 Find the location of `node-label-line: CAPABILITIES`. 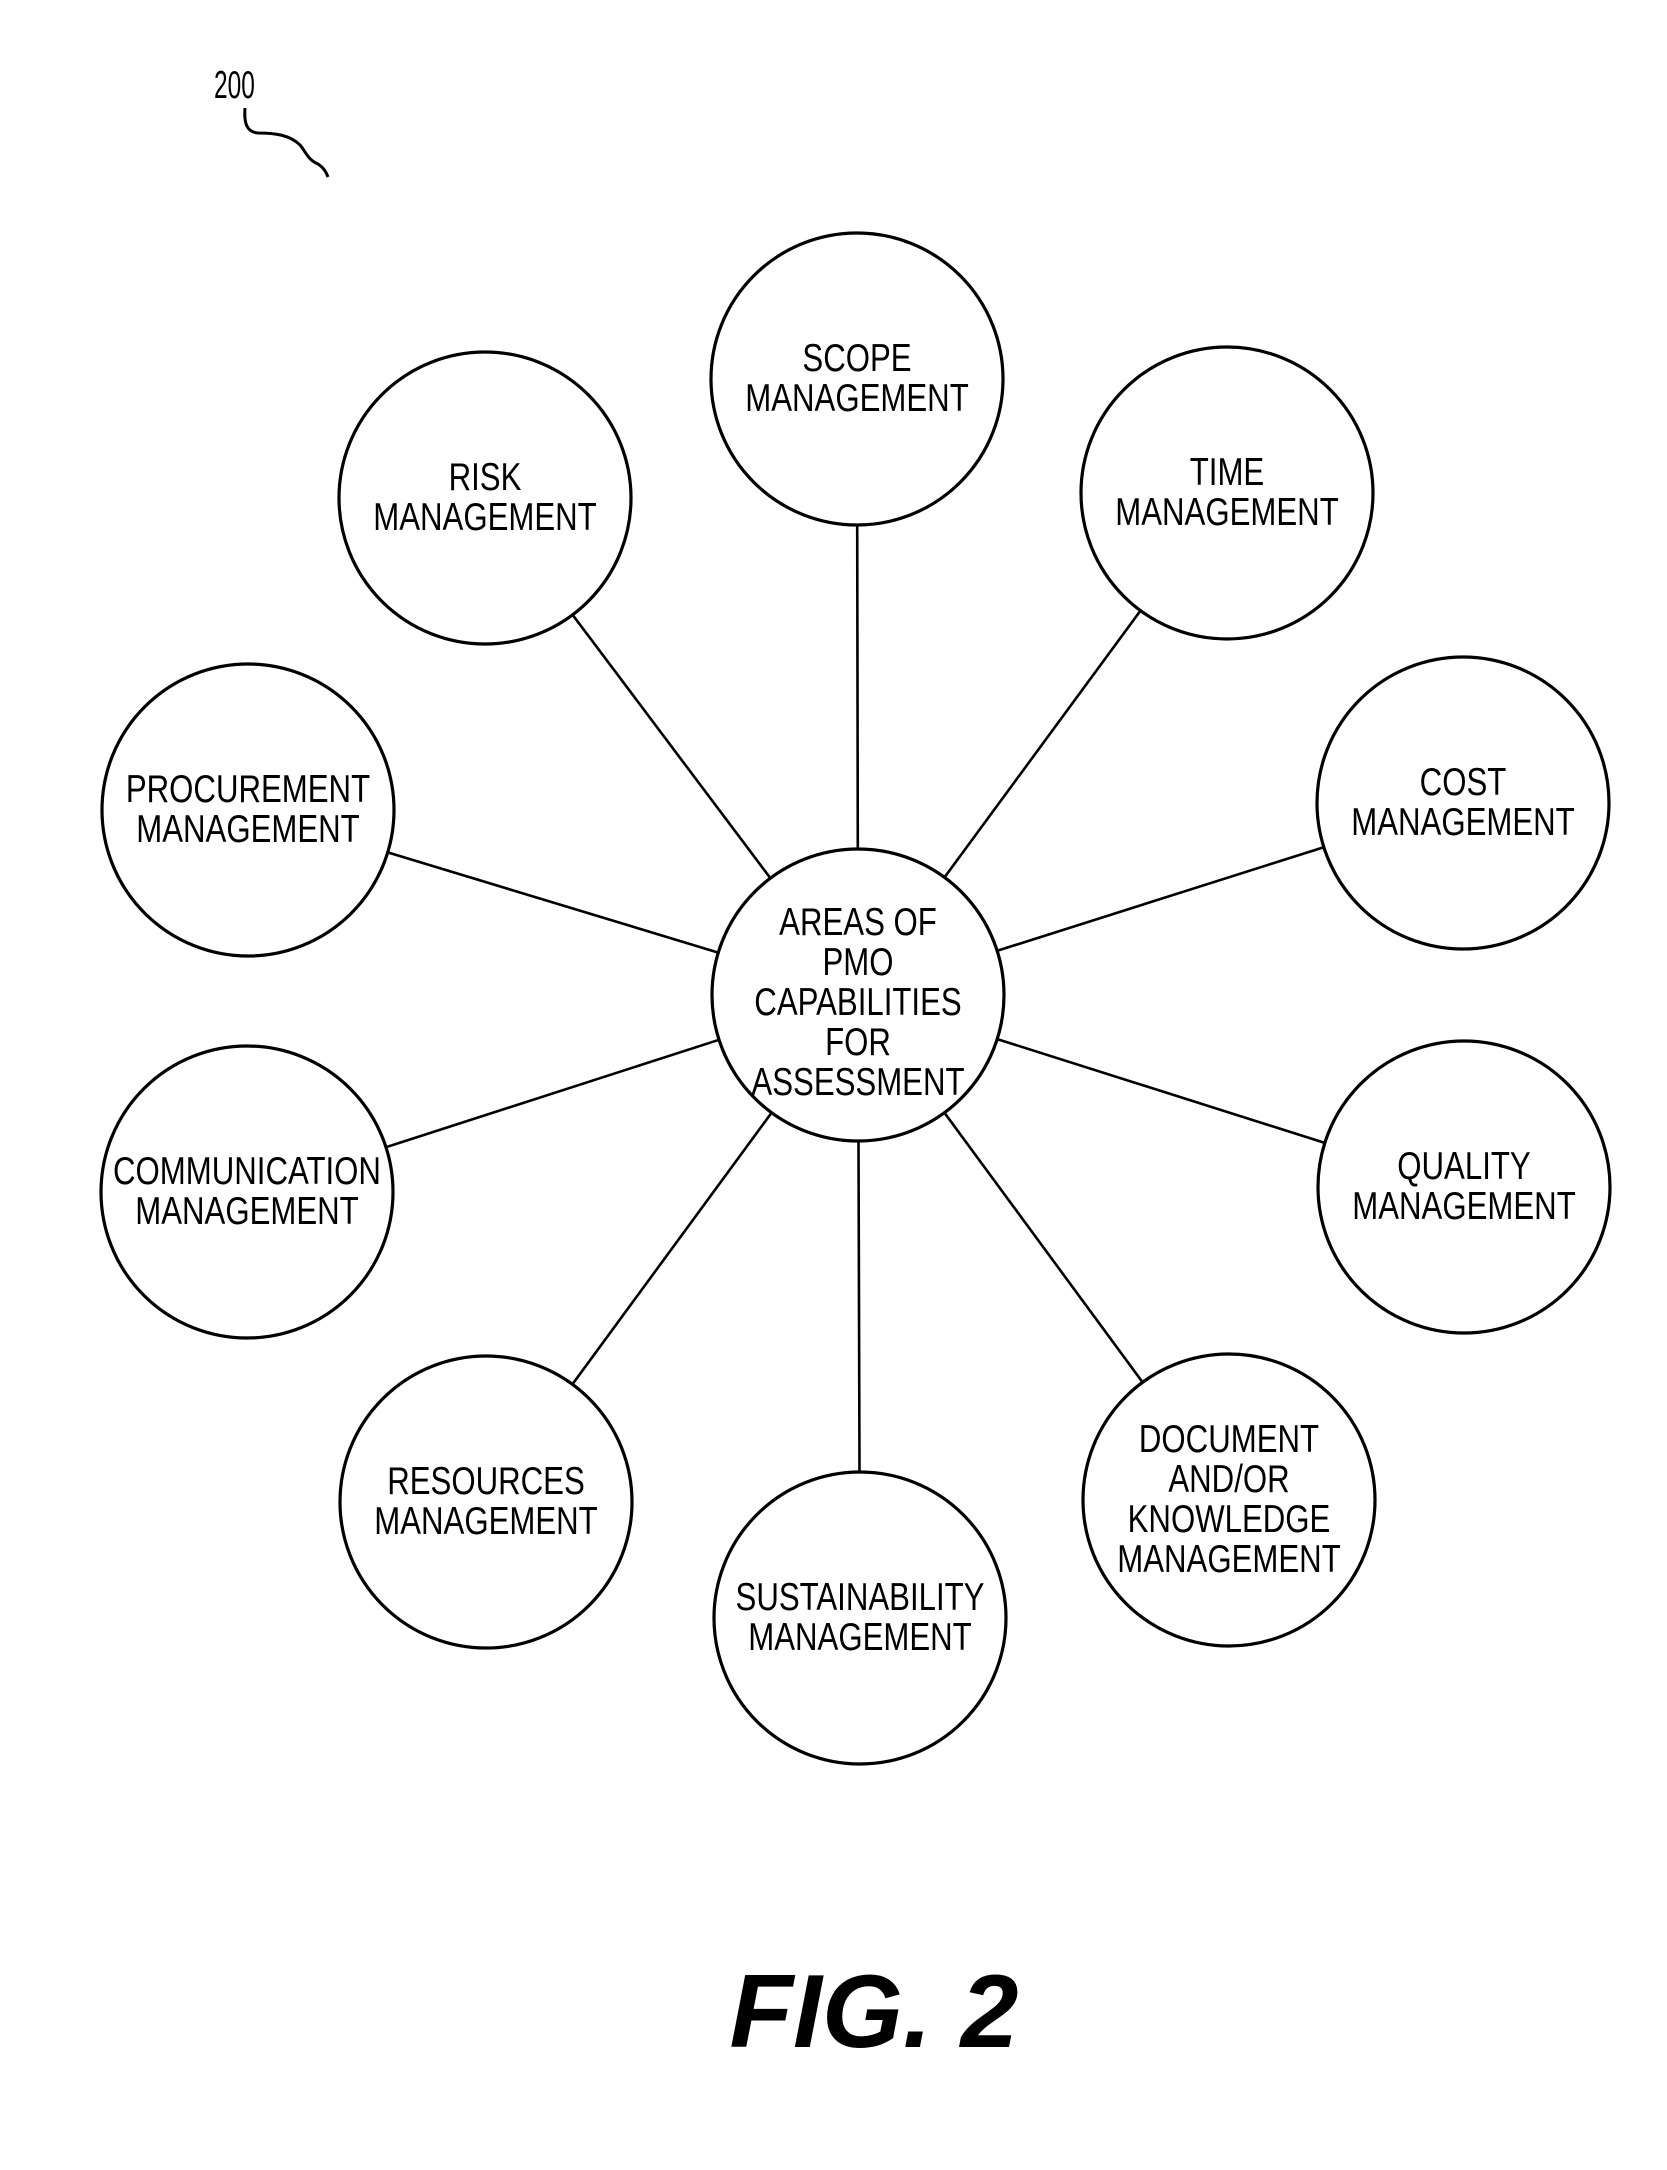

node-label-line: CAPABILITIES is located at coordinates (857, 1002).